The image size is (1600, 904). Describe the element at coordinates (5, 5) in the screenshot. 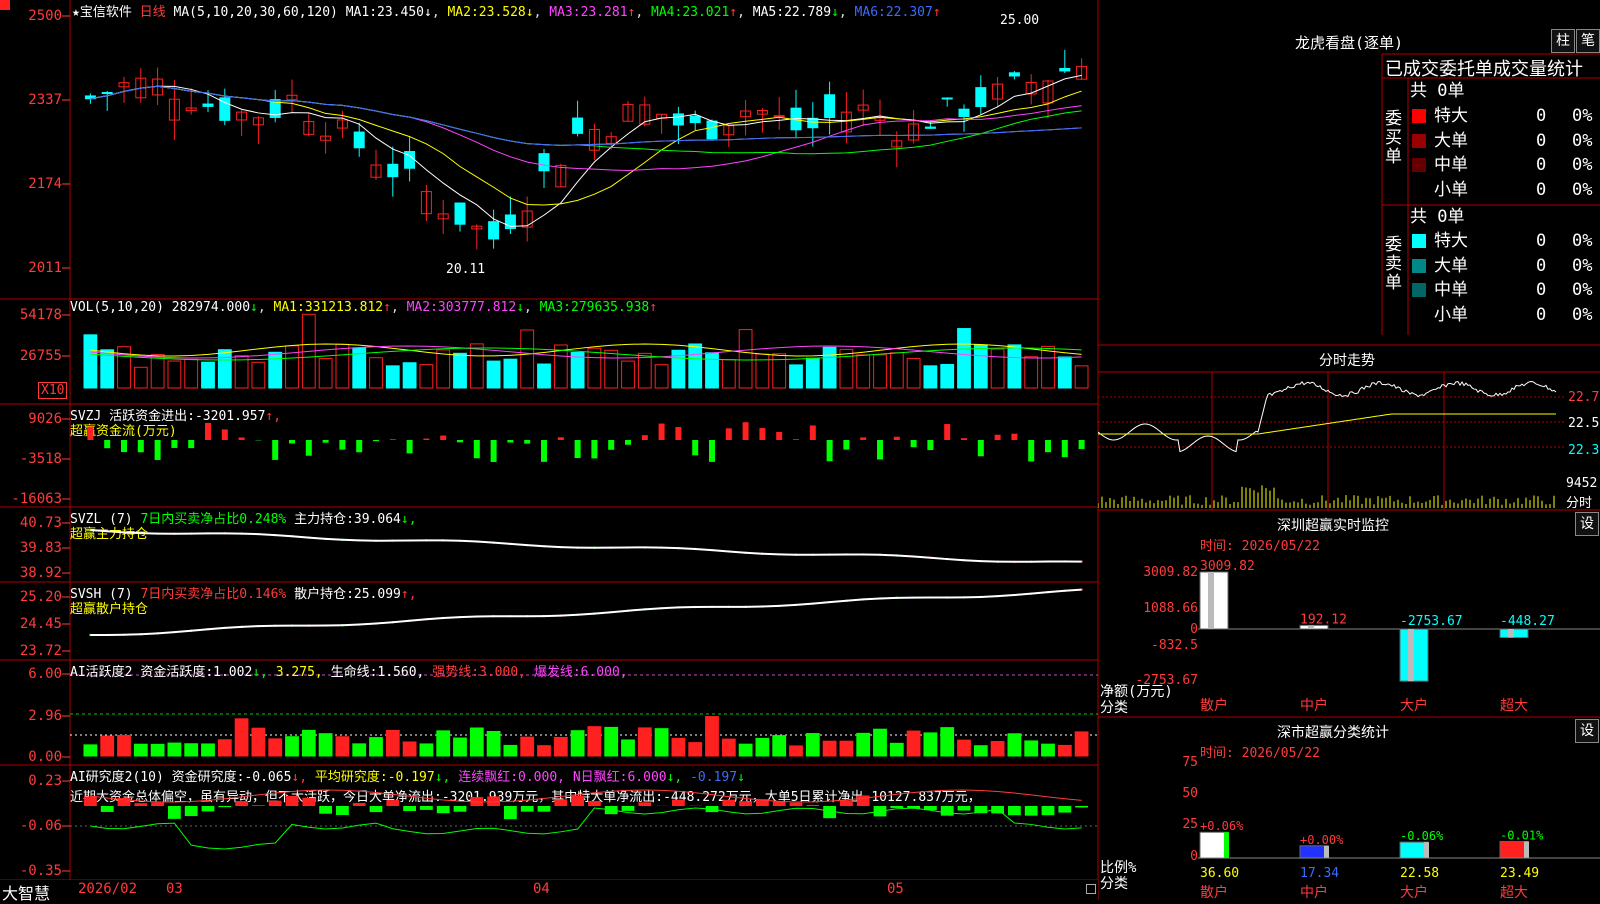

I see `corner-marker` at that location.